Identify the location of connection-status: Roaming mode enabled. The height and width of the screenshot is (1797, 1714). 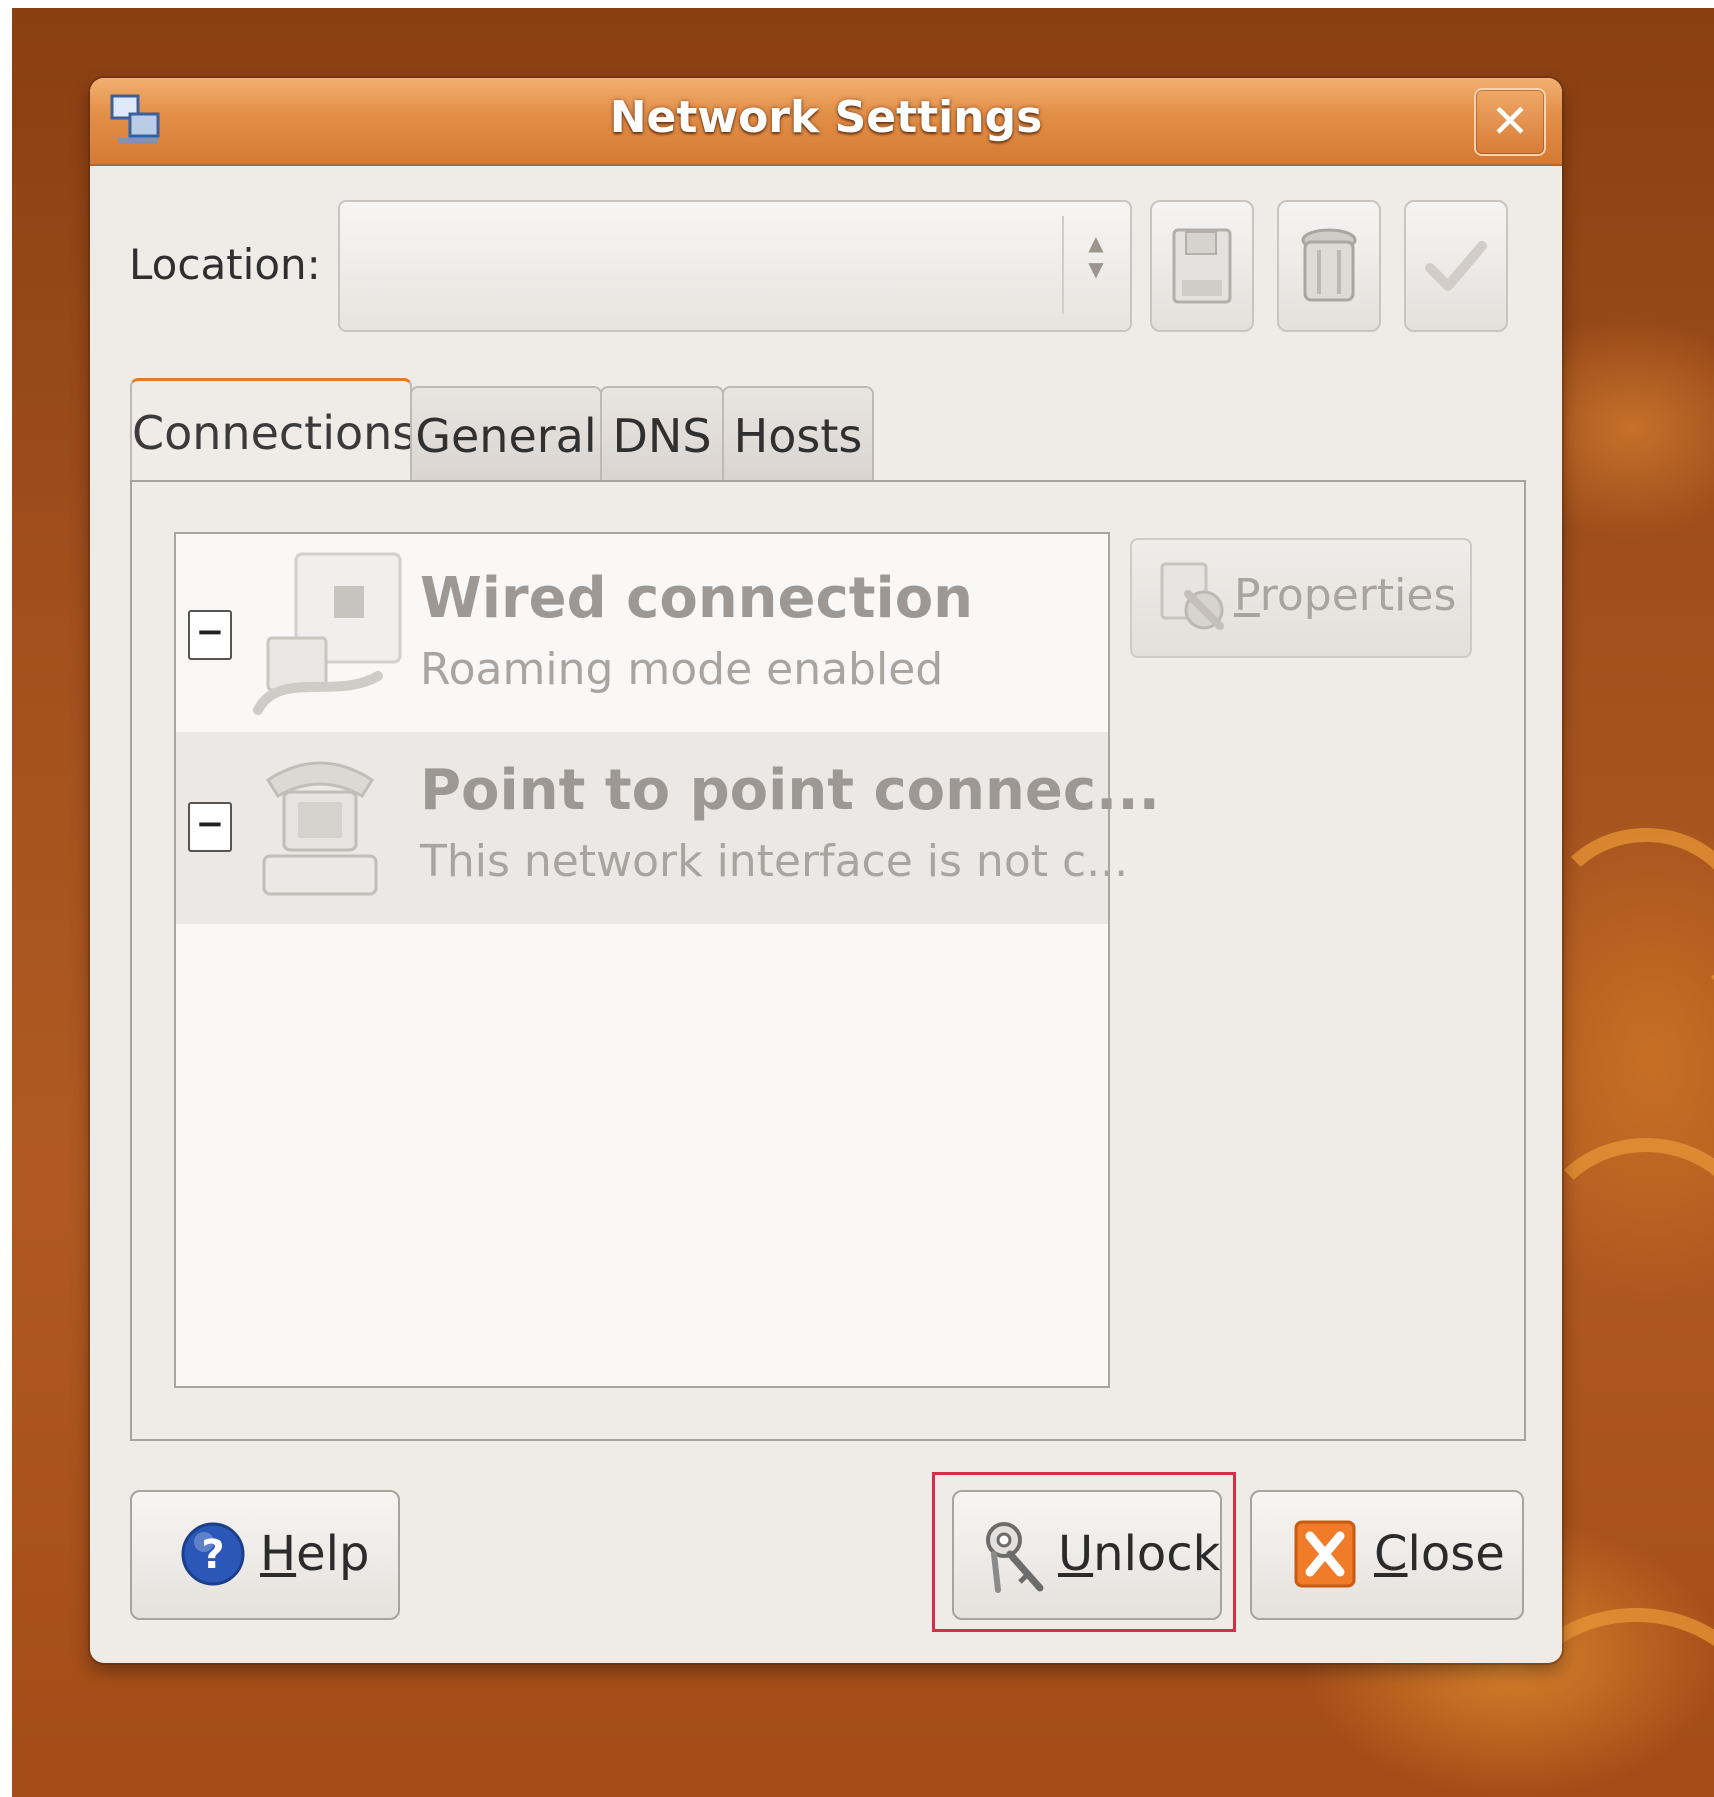
(682, 669).